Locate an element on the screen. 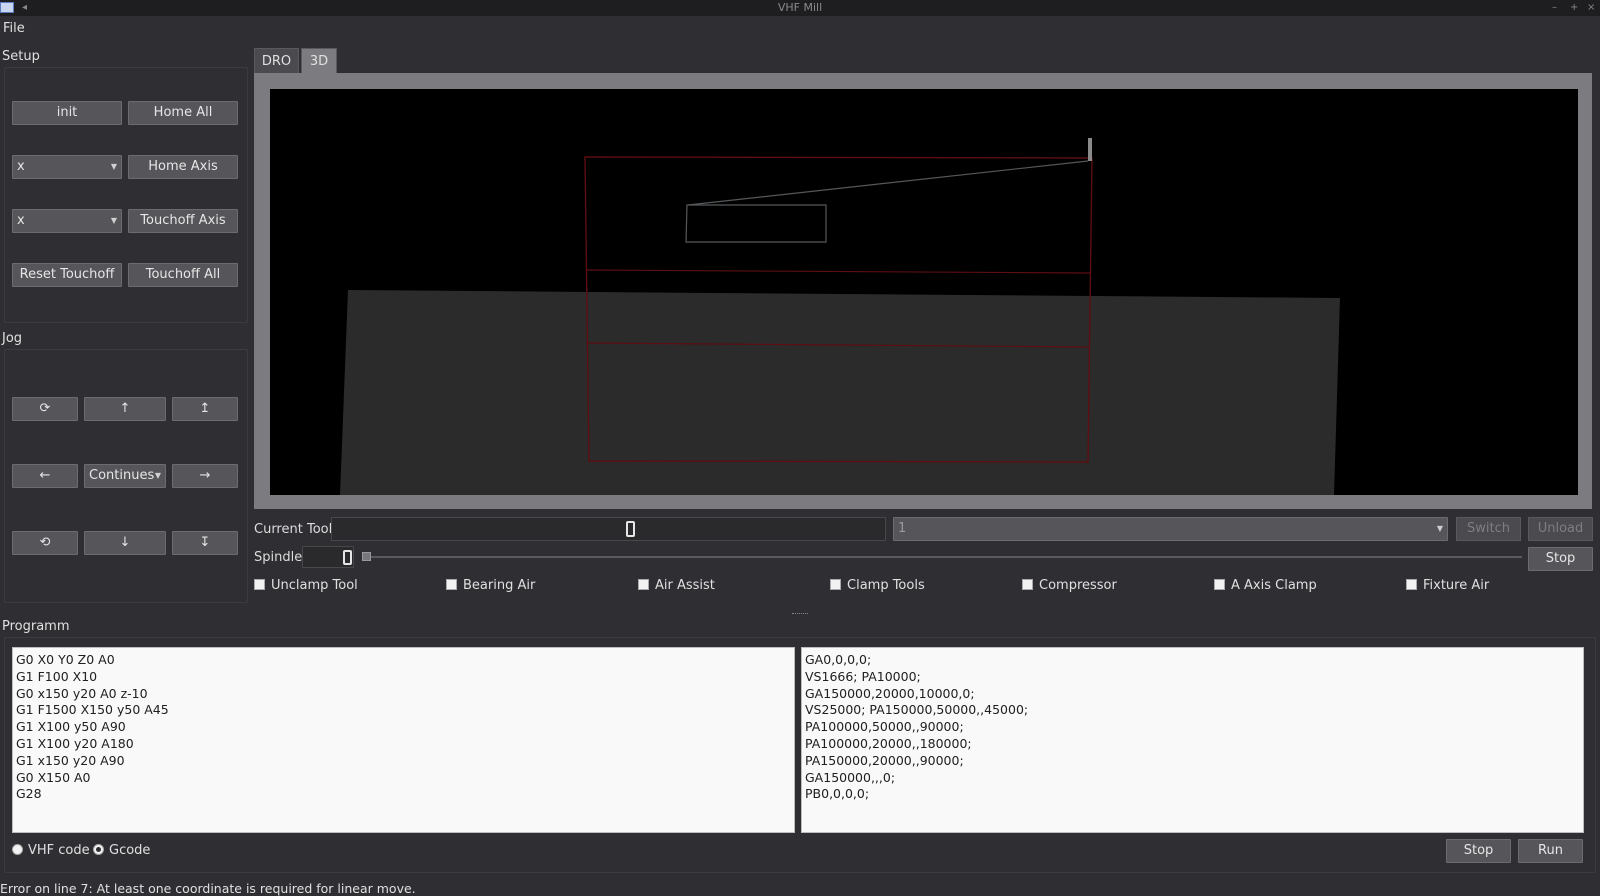  radio-vhf-code: VHF code is located at coordinates (51, 851).